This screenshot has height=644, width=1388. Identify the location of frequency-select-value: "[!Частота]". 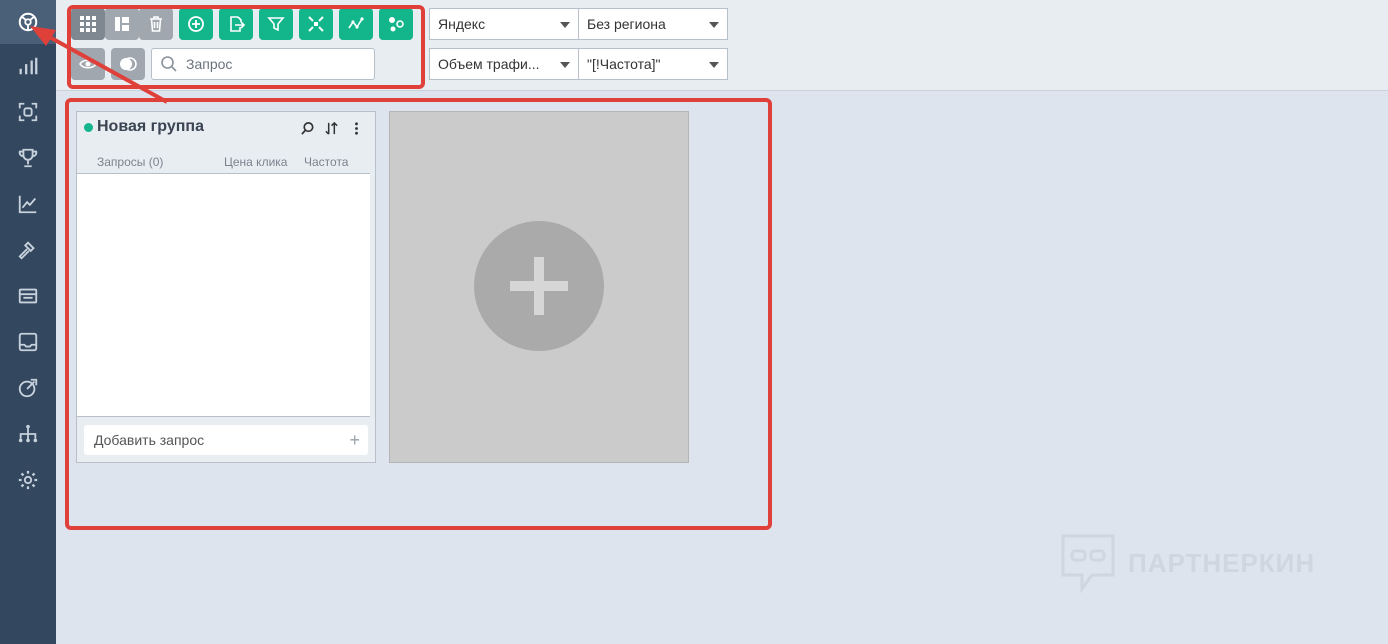
(624, 64).